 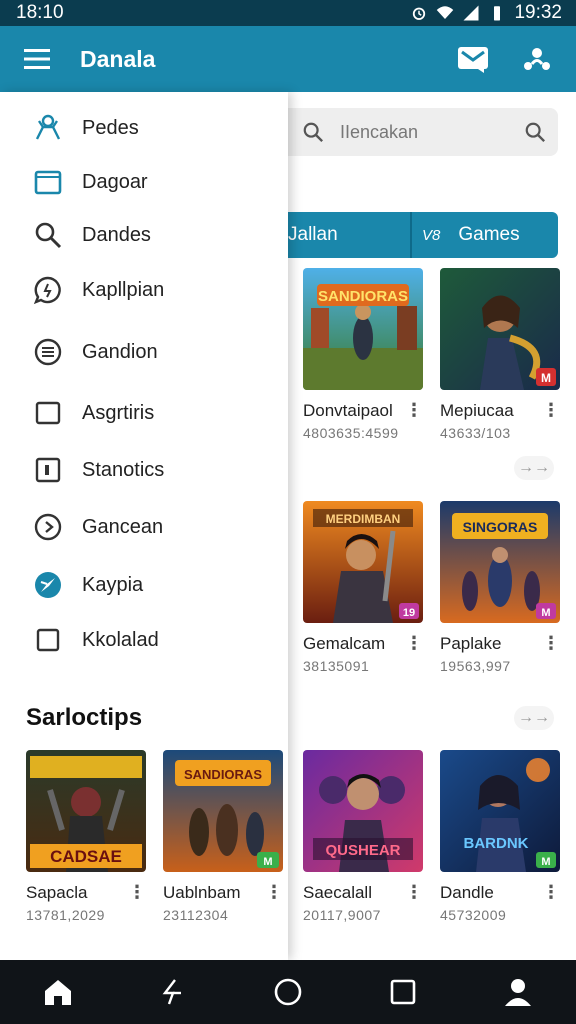 I want to click on game-title: Saecalall, so click(x=337, y=892).